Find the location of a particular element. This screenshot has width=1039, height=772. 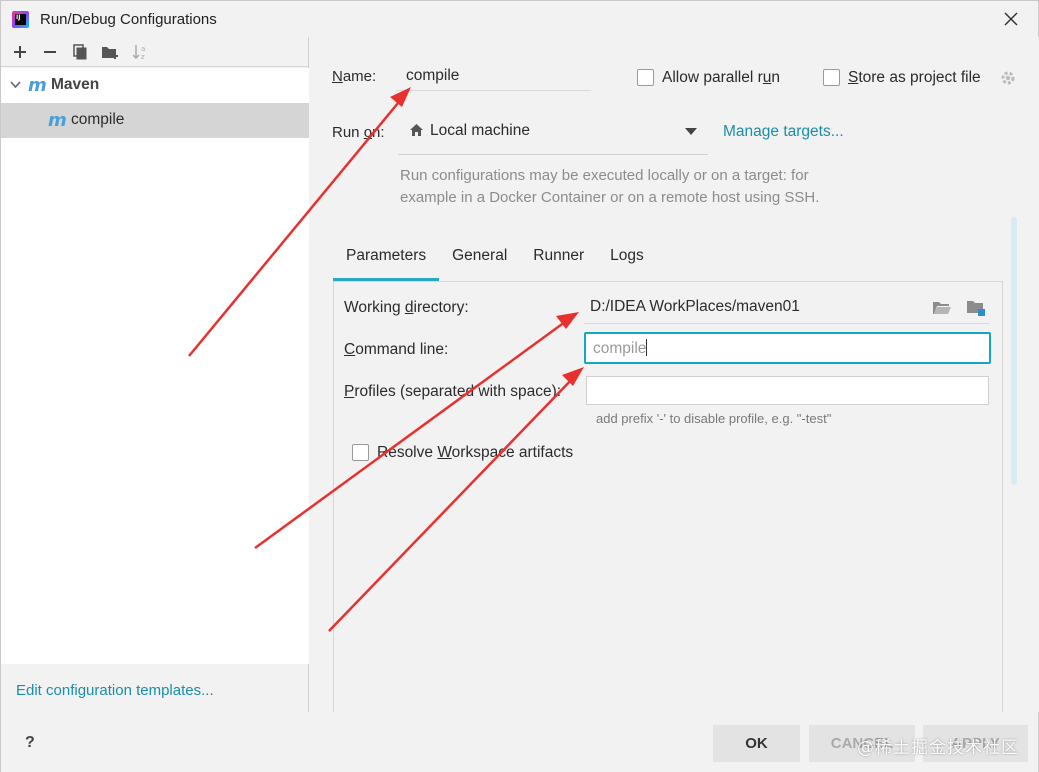

plus-icon is located at coordinates (20, 51).